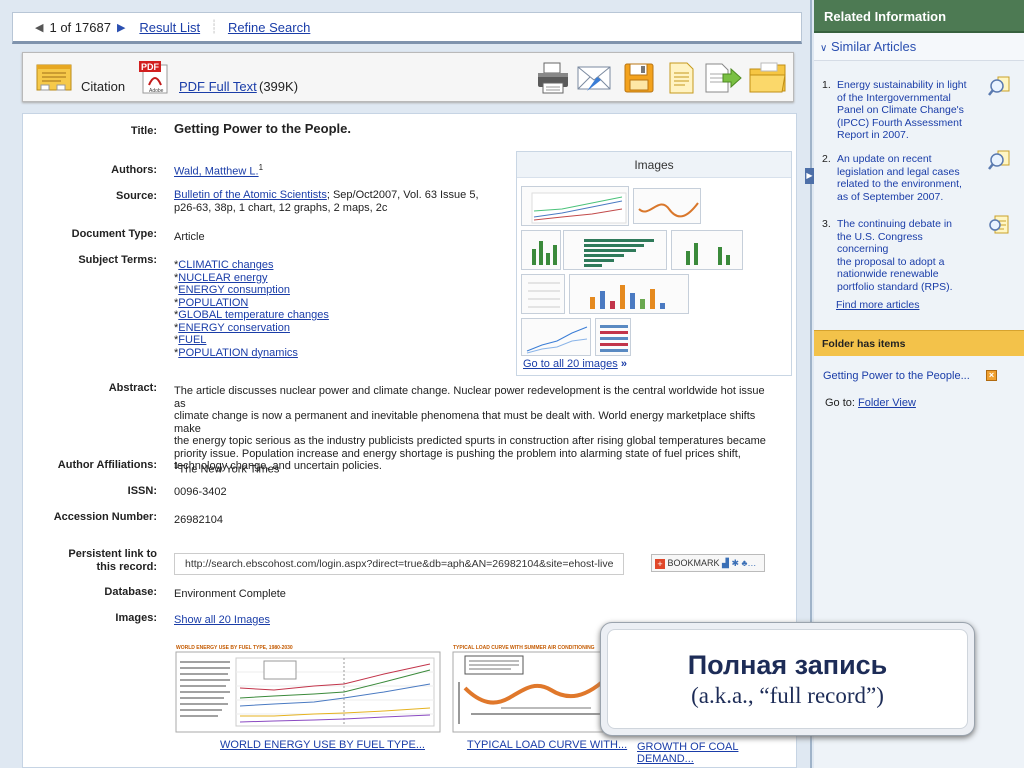 The height and width of the screenshot is (768, 1024). Describe the element at coordinates (251, 290) in the screenshot. I see `subject-term: *ENERGY consumption` at that location.